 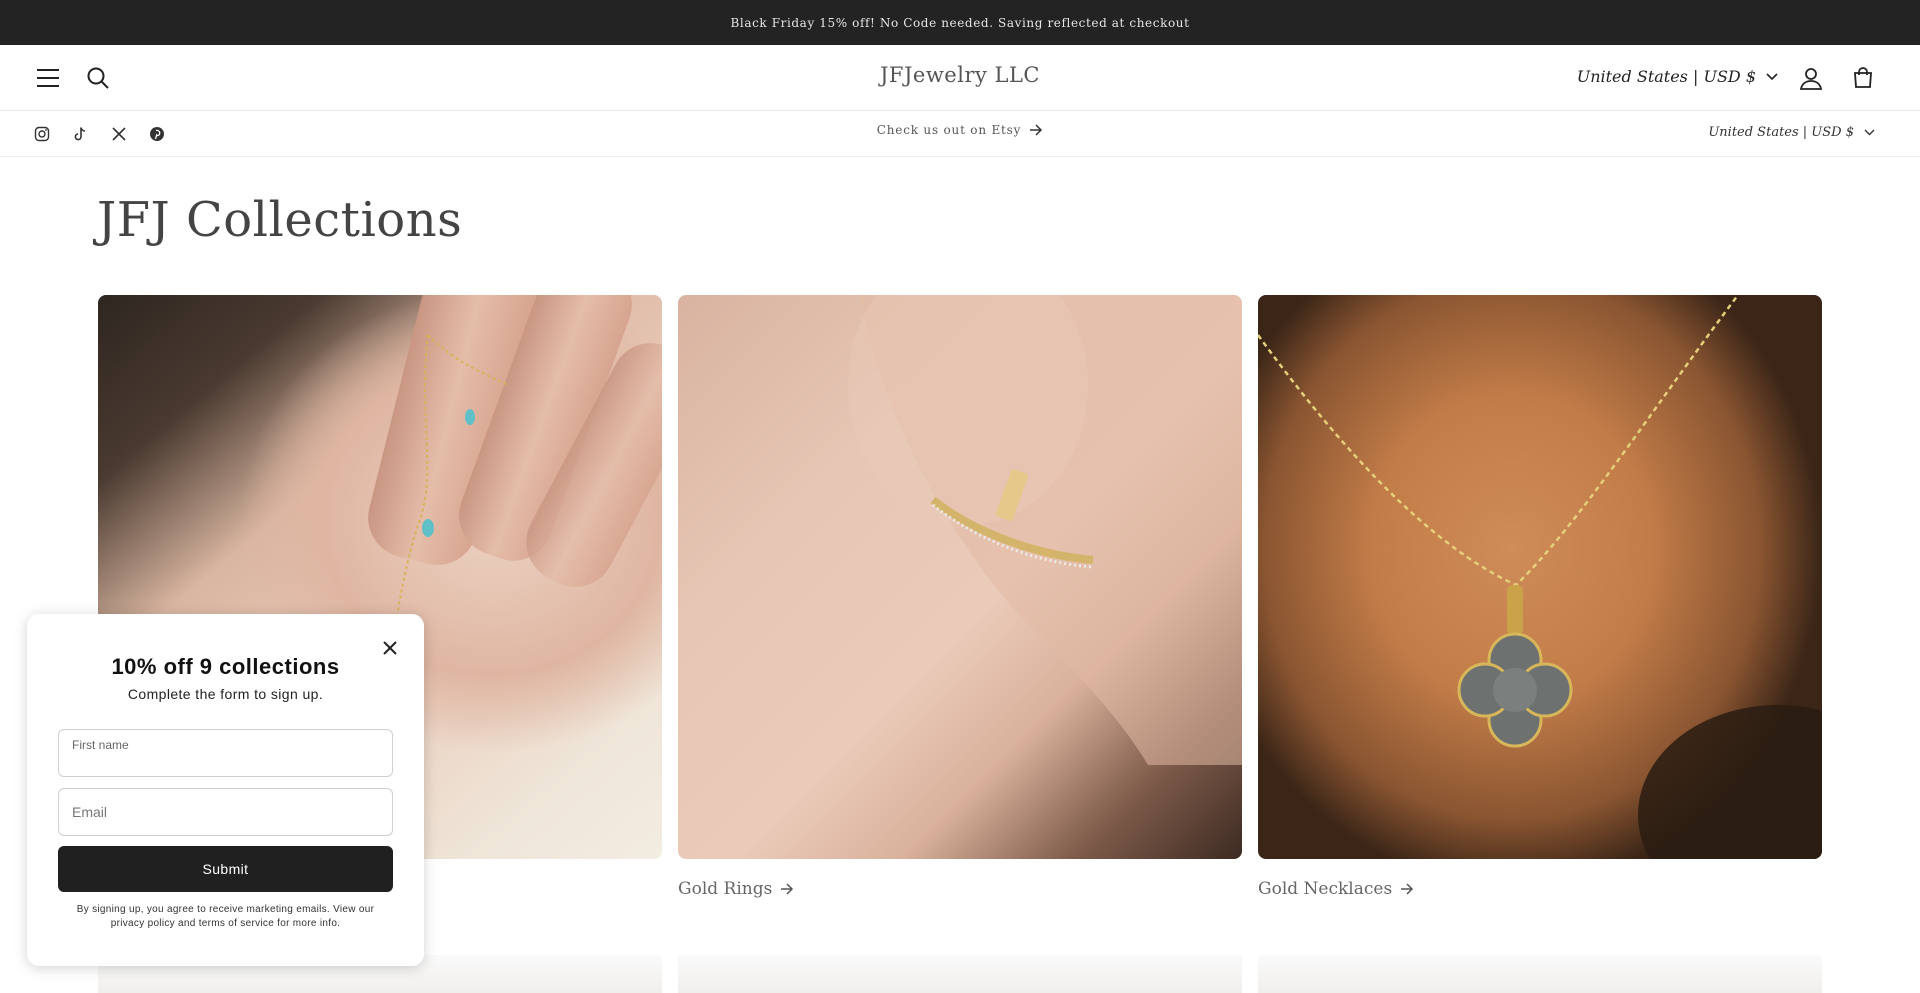 I want to click on etsy-link: Check us out on Etsy, so click(x=960, y=130).